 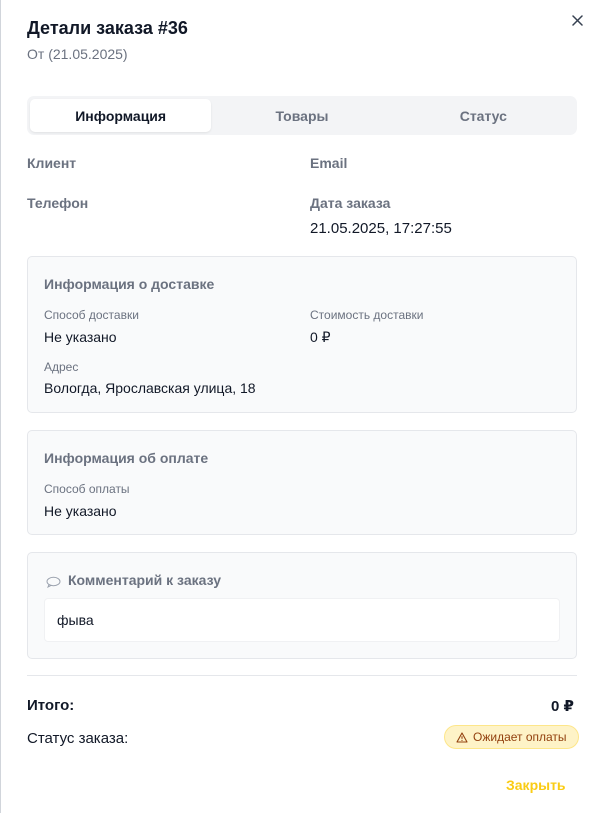 What do you see at coordinates (320, 337) in the screenshot?
I see `delivery-cost-value: 0 ₽` at bounding box center [320, 337].